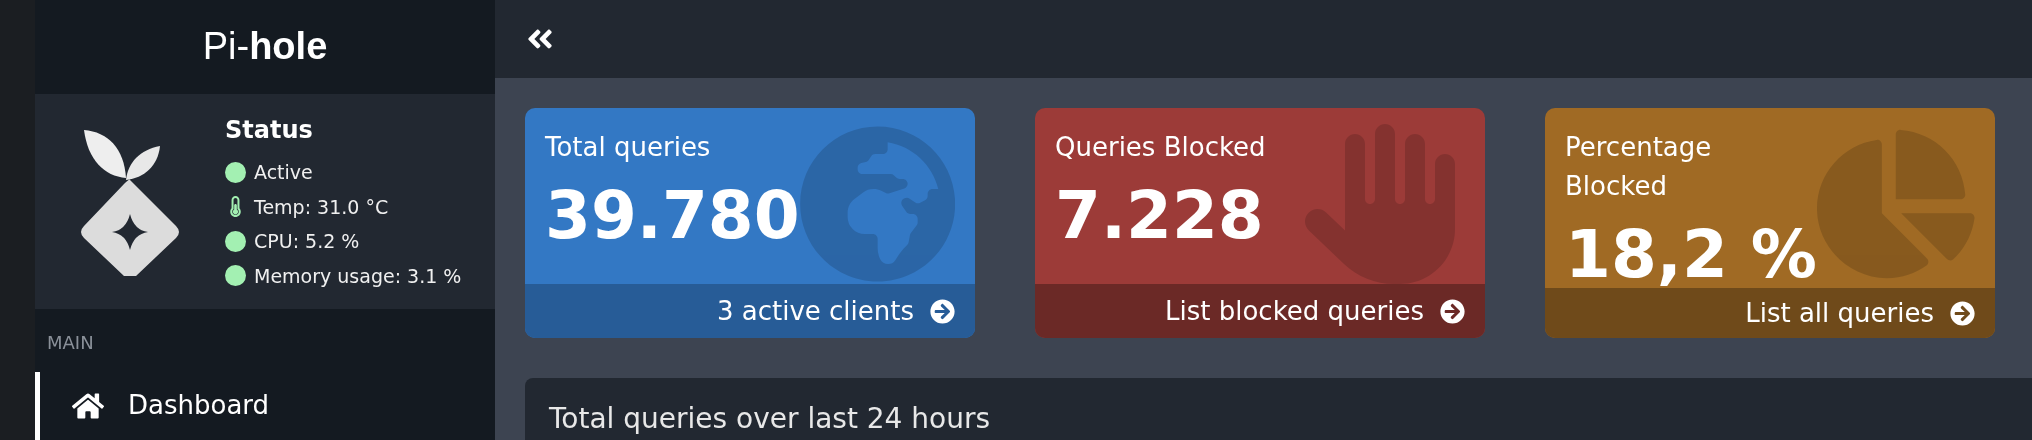 This screenshot has height=440, width=2032. What do you see at coordinates (1260, 311) in the screenshot?
I see `card-footer-link: List blocked queries` at bounding box center [1260, 311].